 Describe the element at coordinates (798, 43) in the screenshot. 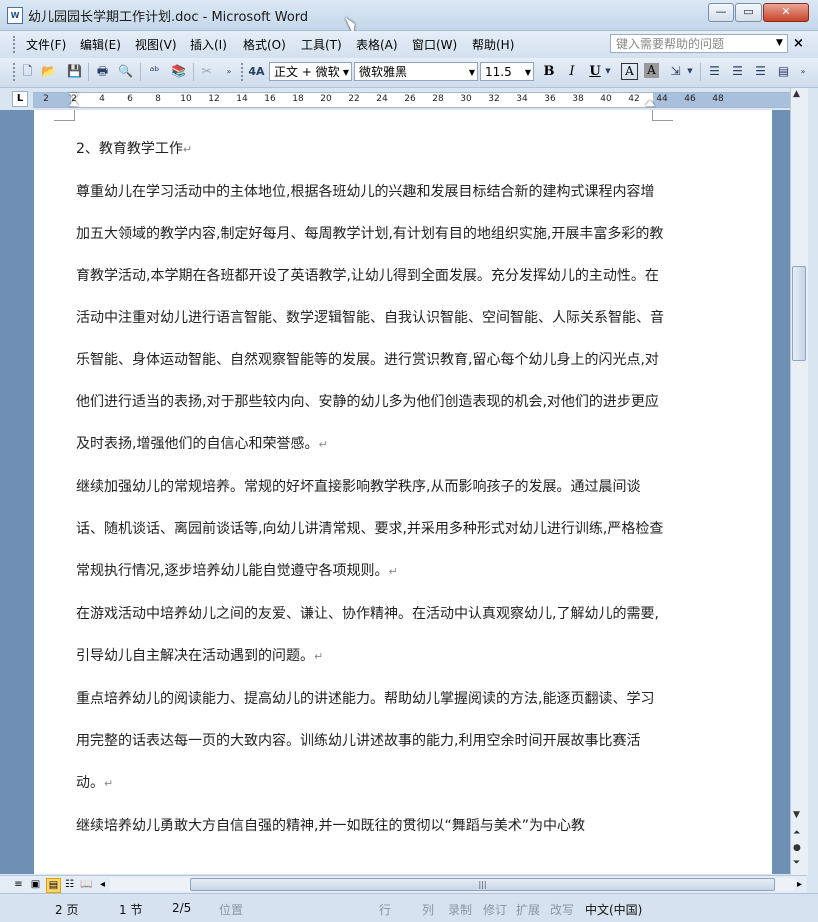

I see `close-document-button: ×` at that location.